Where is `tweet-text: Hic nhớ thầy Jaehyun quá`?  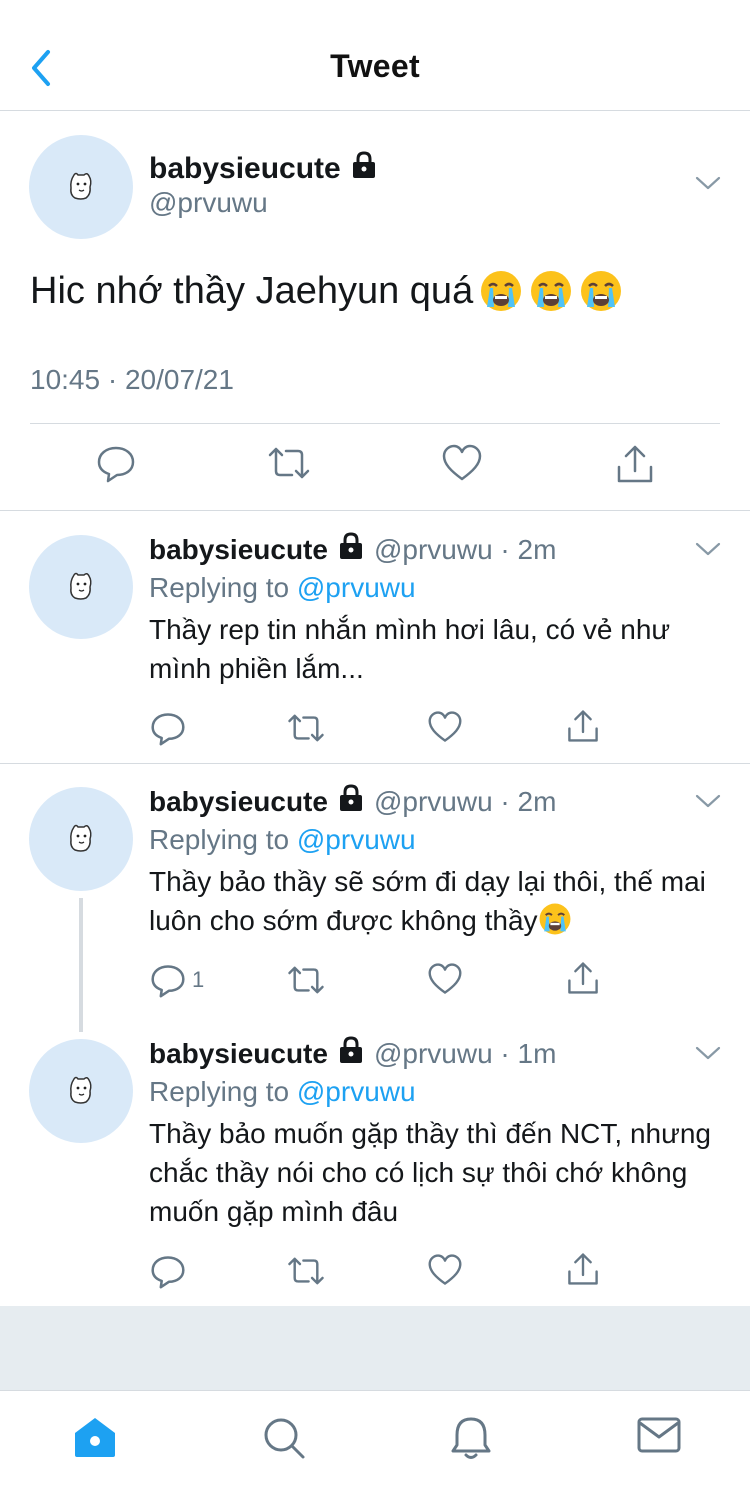 tweet-text: Hic nhớ thầy Jaehyun quá is located at coordinates (326, 291).